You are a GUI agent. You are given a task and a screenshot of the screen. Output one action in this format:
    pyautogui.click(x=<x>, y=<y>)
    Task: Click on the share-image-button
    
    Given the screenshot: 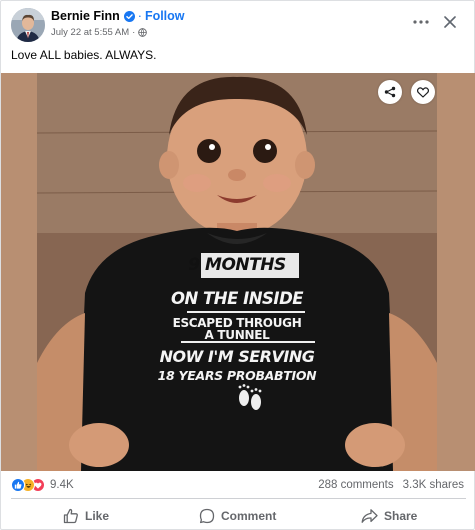 What is the action you would take?
    pyautogui.click(x=390, y=92)
    